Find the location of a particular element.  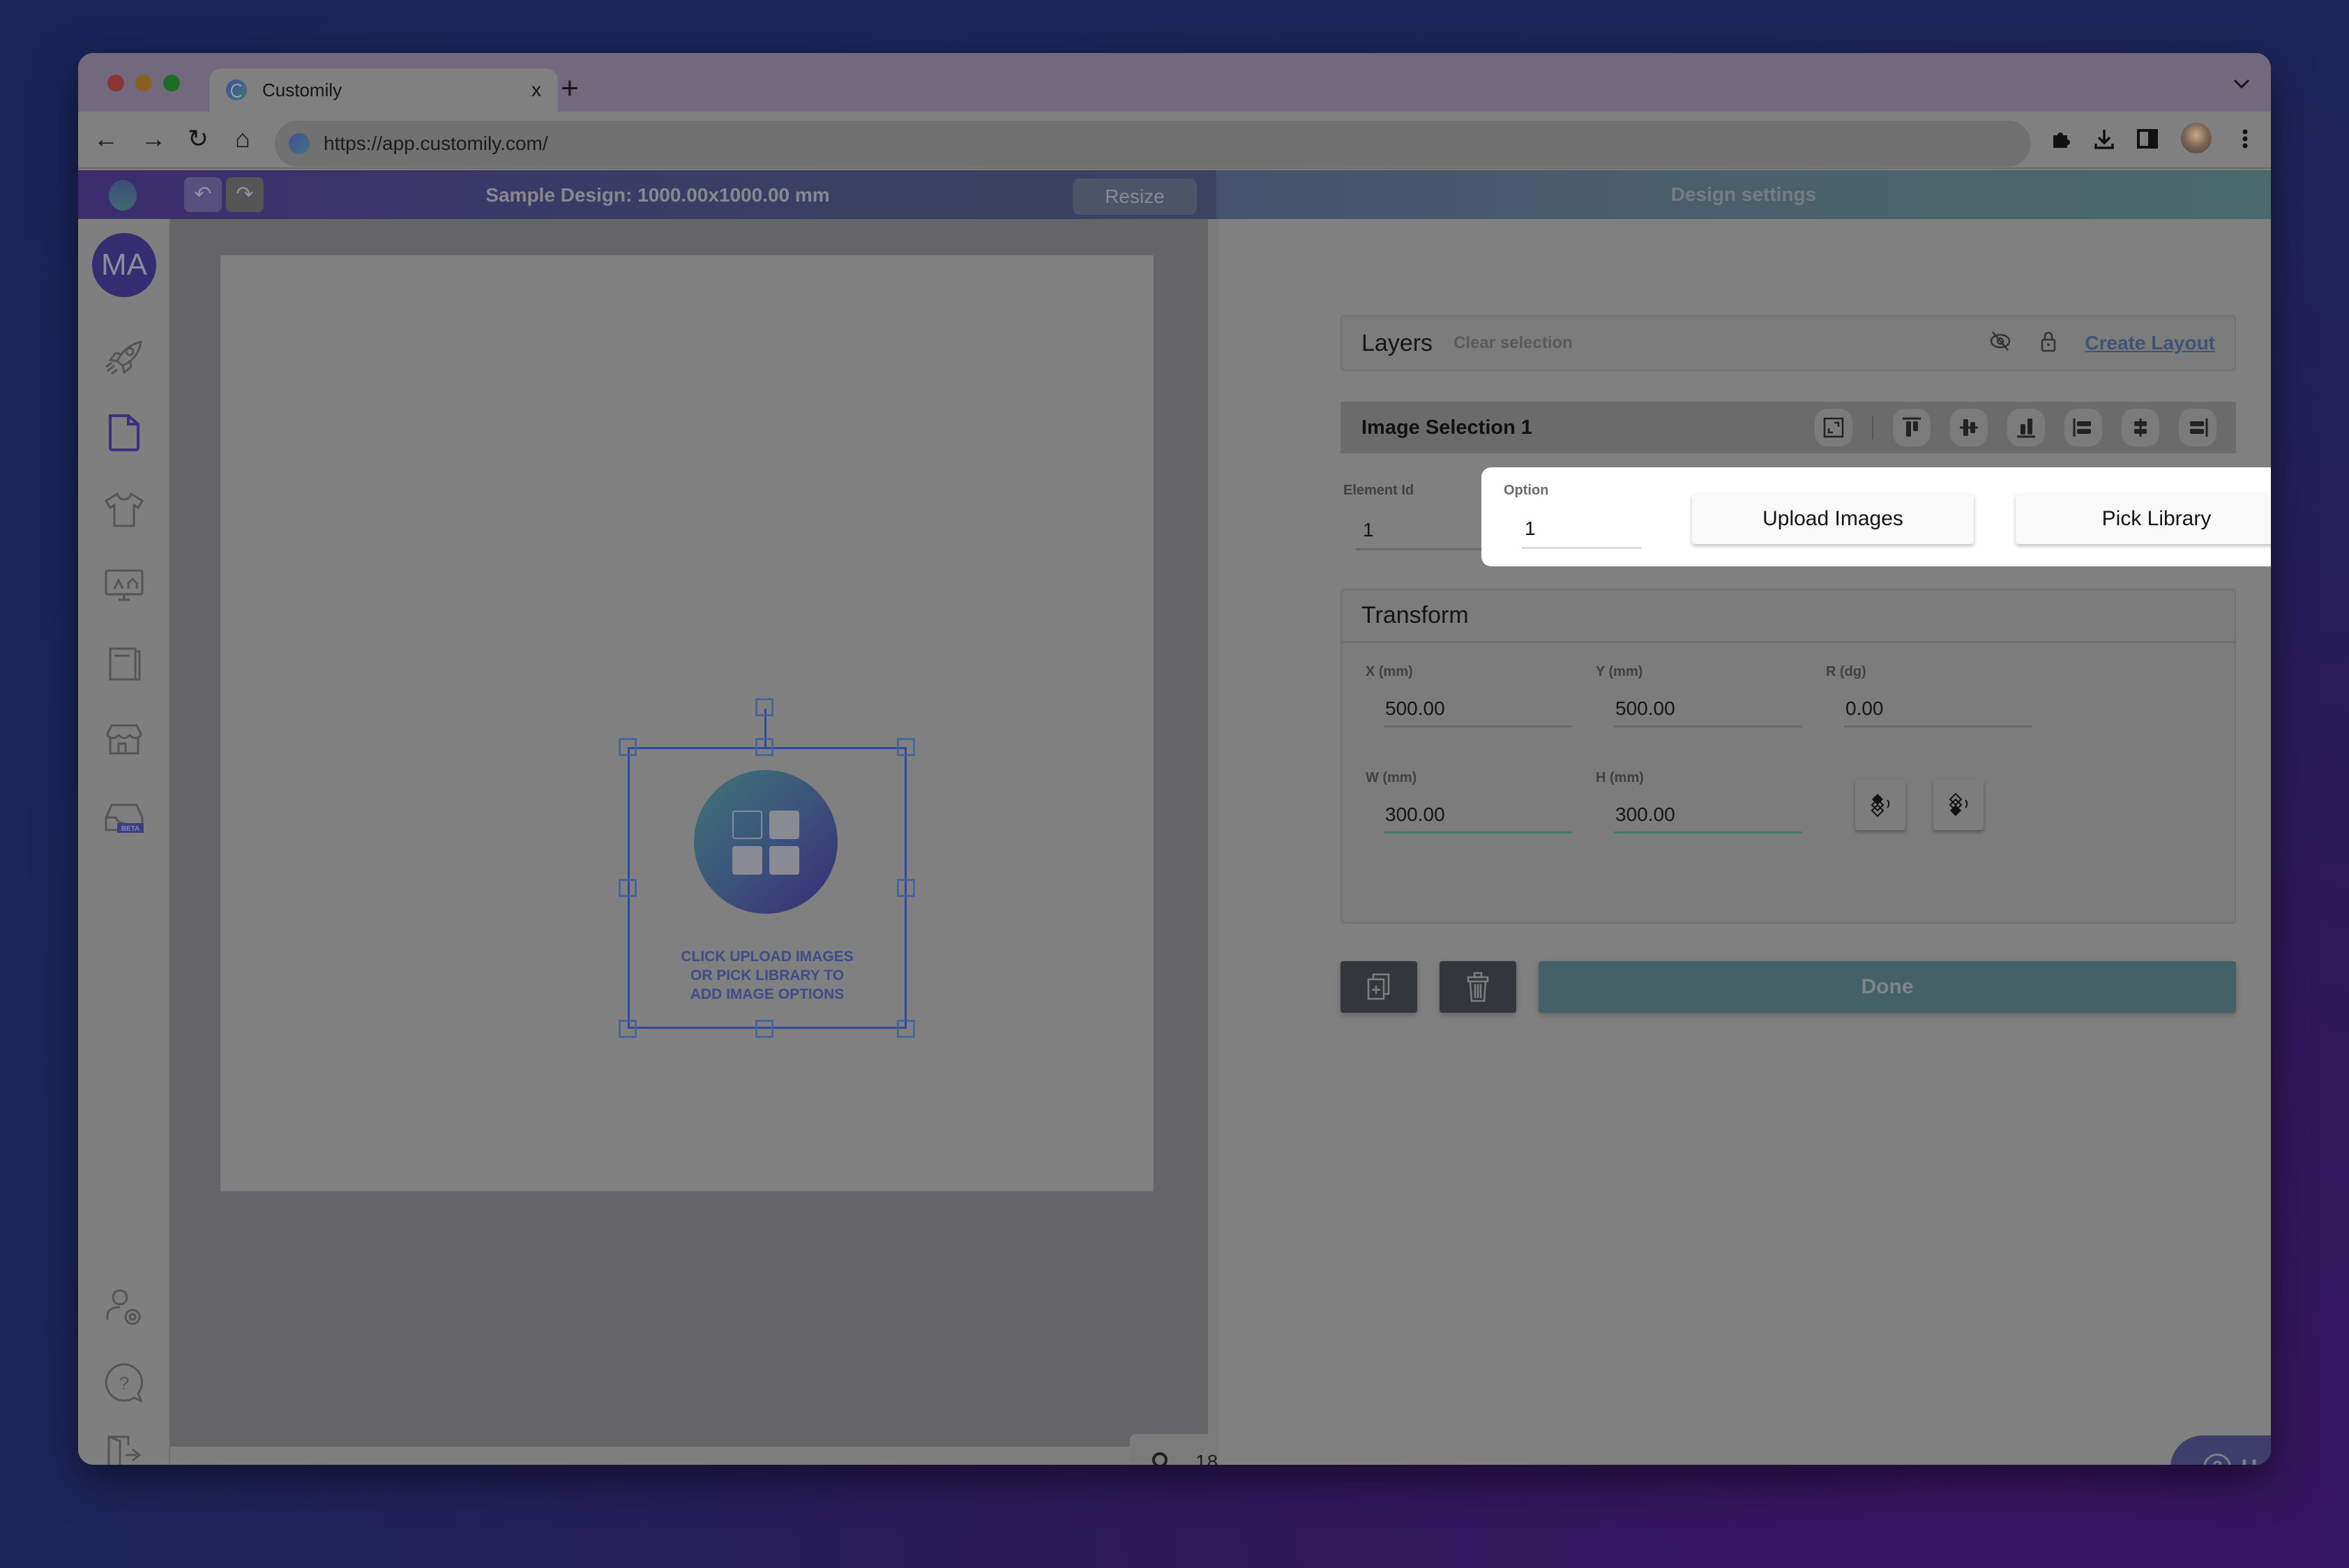

upload-images-button: Upload Images is located at coordinates (1833, 519).